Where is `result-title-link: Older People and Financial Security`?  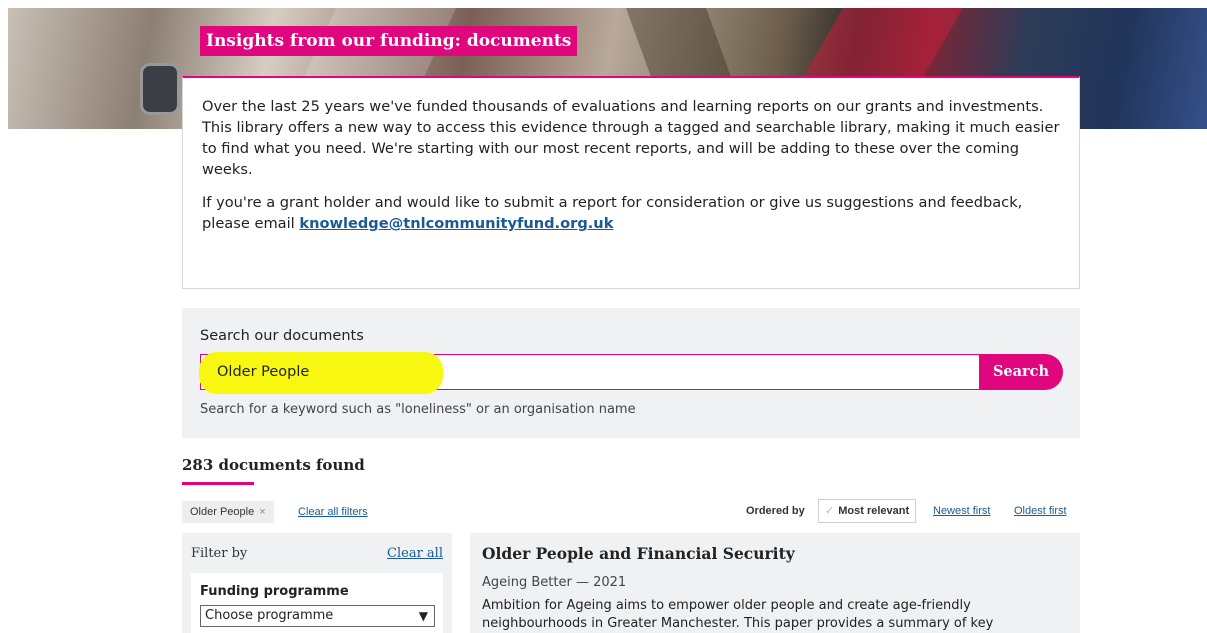
result-title-link: Older People and Financial Security is located at coordinates (775, 554).